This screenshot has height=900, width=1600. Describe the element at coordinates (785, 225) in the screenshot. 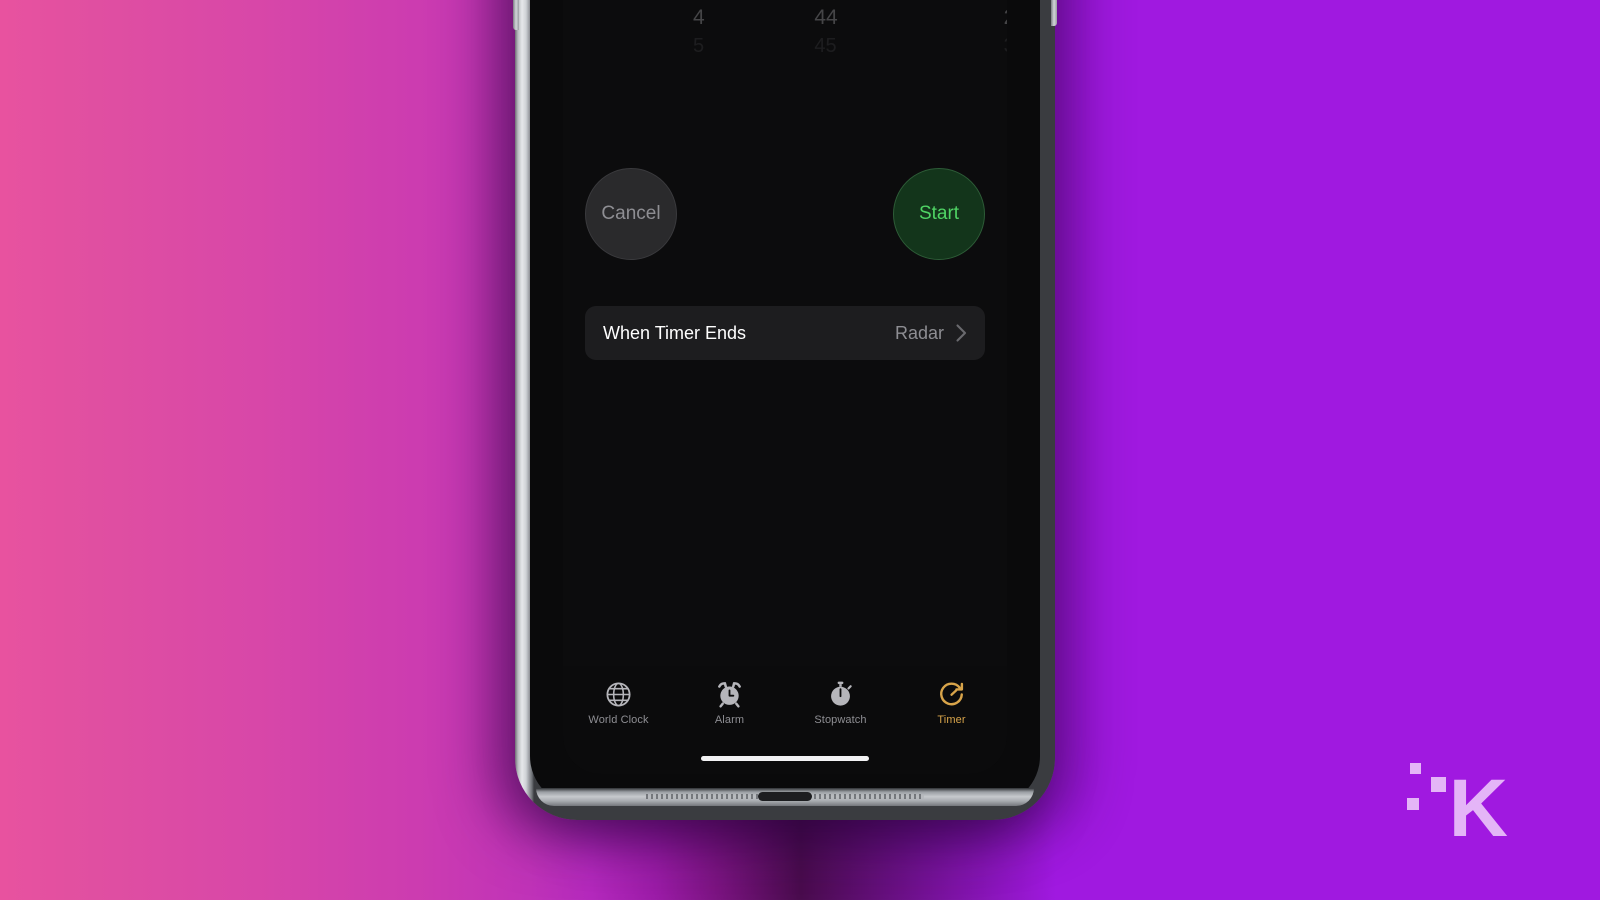

I see `timer-action-buttons: Cancel Start` at that location.